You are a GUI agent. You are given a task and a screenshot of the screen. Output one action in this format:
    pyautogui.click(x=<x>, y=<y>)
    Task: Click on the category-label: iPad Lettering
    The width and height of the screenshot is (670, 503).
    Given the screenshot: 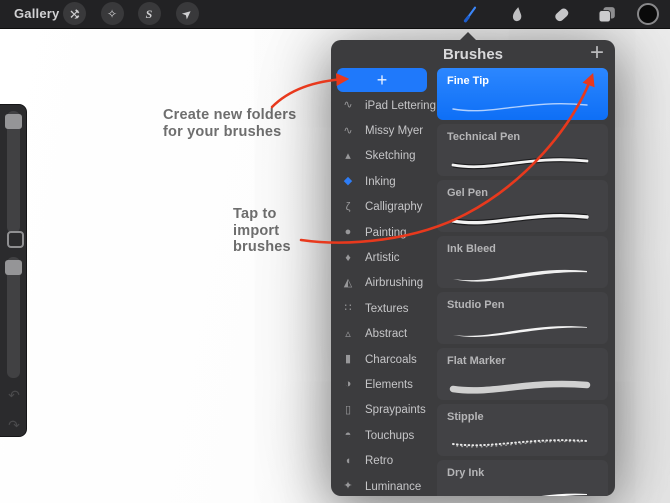 What is the action you would take?
    pyautogui.click(x=400, y=105)
    